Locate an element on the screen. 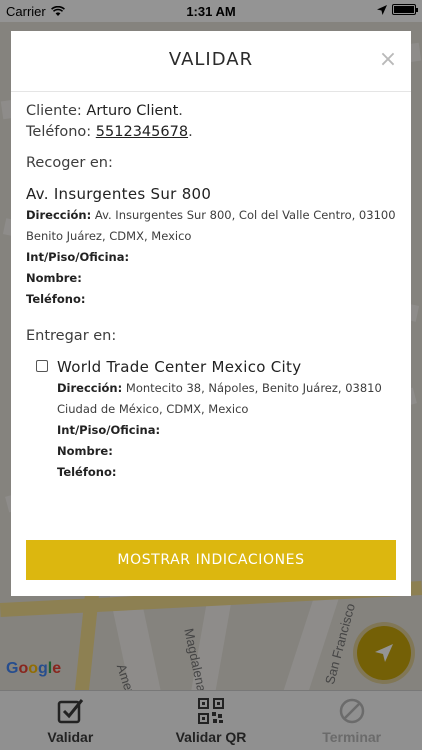 The height and width of the screenshot is (750, 422). delivery-place: World Trade Center Mexico City is located at coordinates (179, 367).